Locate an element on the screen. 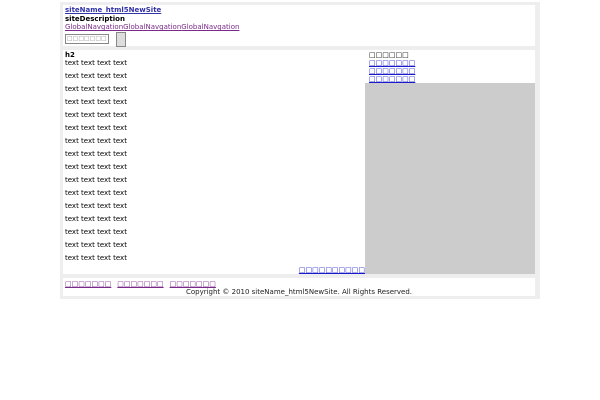 This screenshot has width=600, height=400. sidebar-title: □□□□□□ is located at coordinates (389, 55).